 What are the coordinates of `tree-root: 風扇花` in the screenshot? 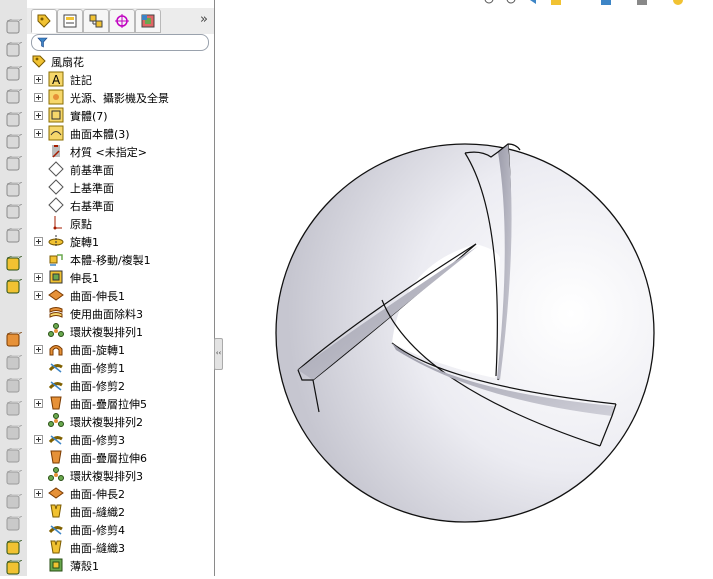 It's located at (120, 61).